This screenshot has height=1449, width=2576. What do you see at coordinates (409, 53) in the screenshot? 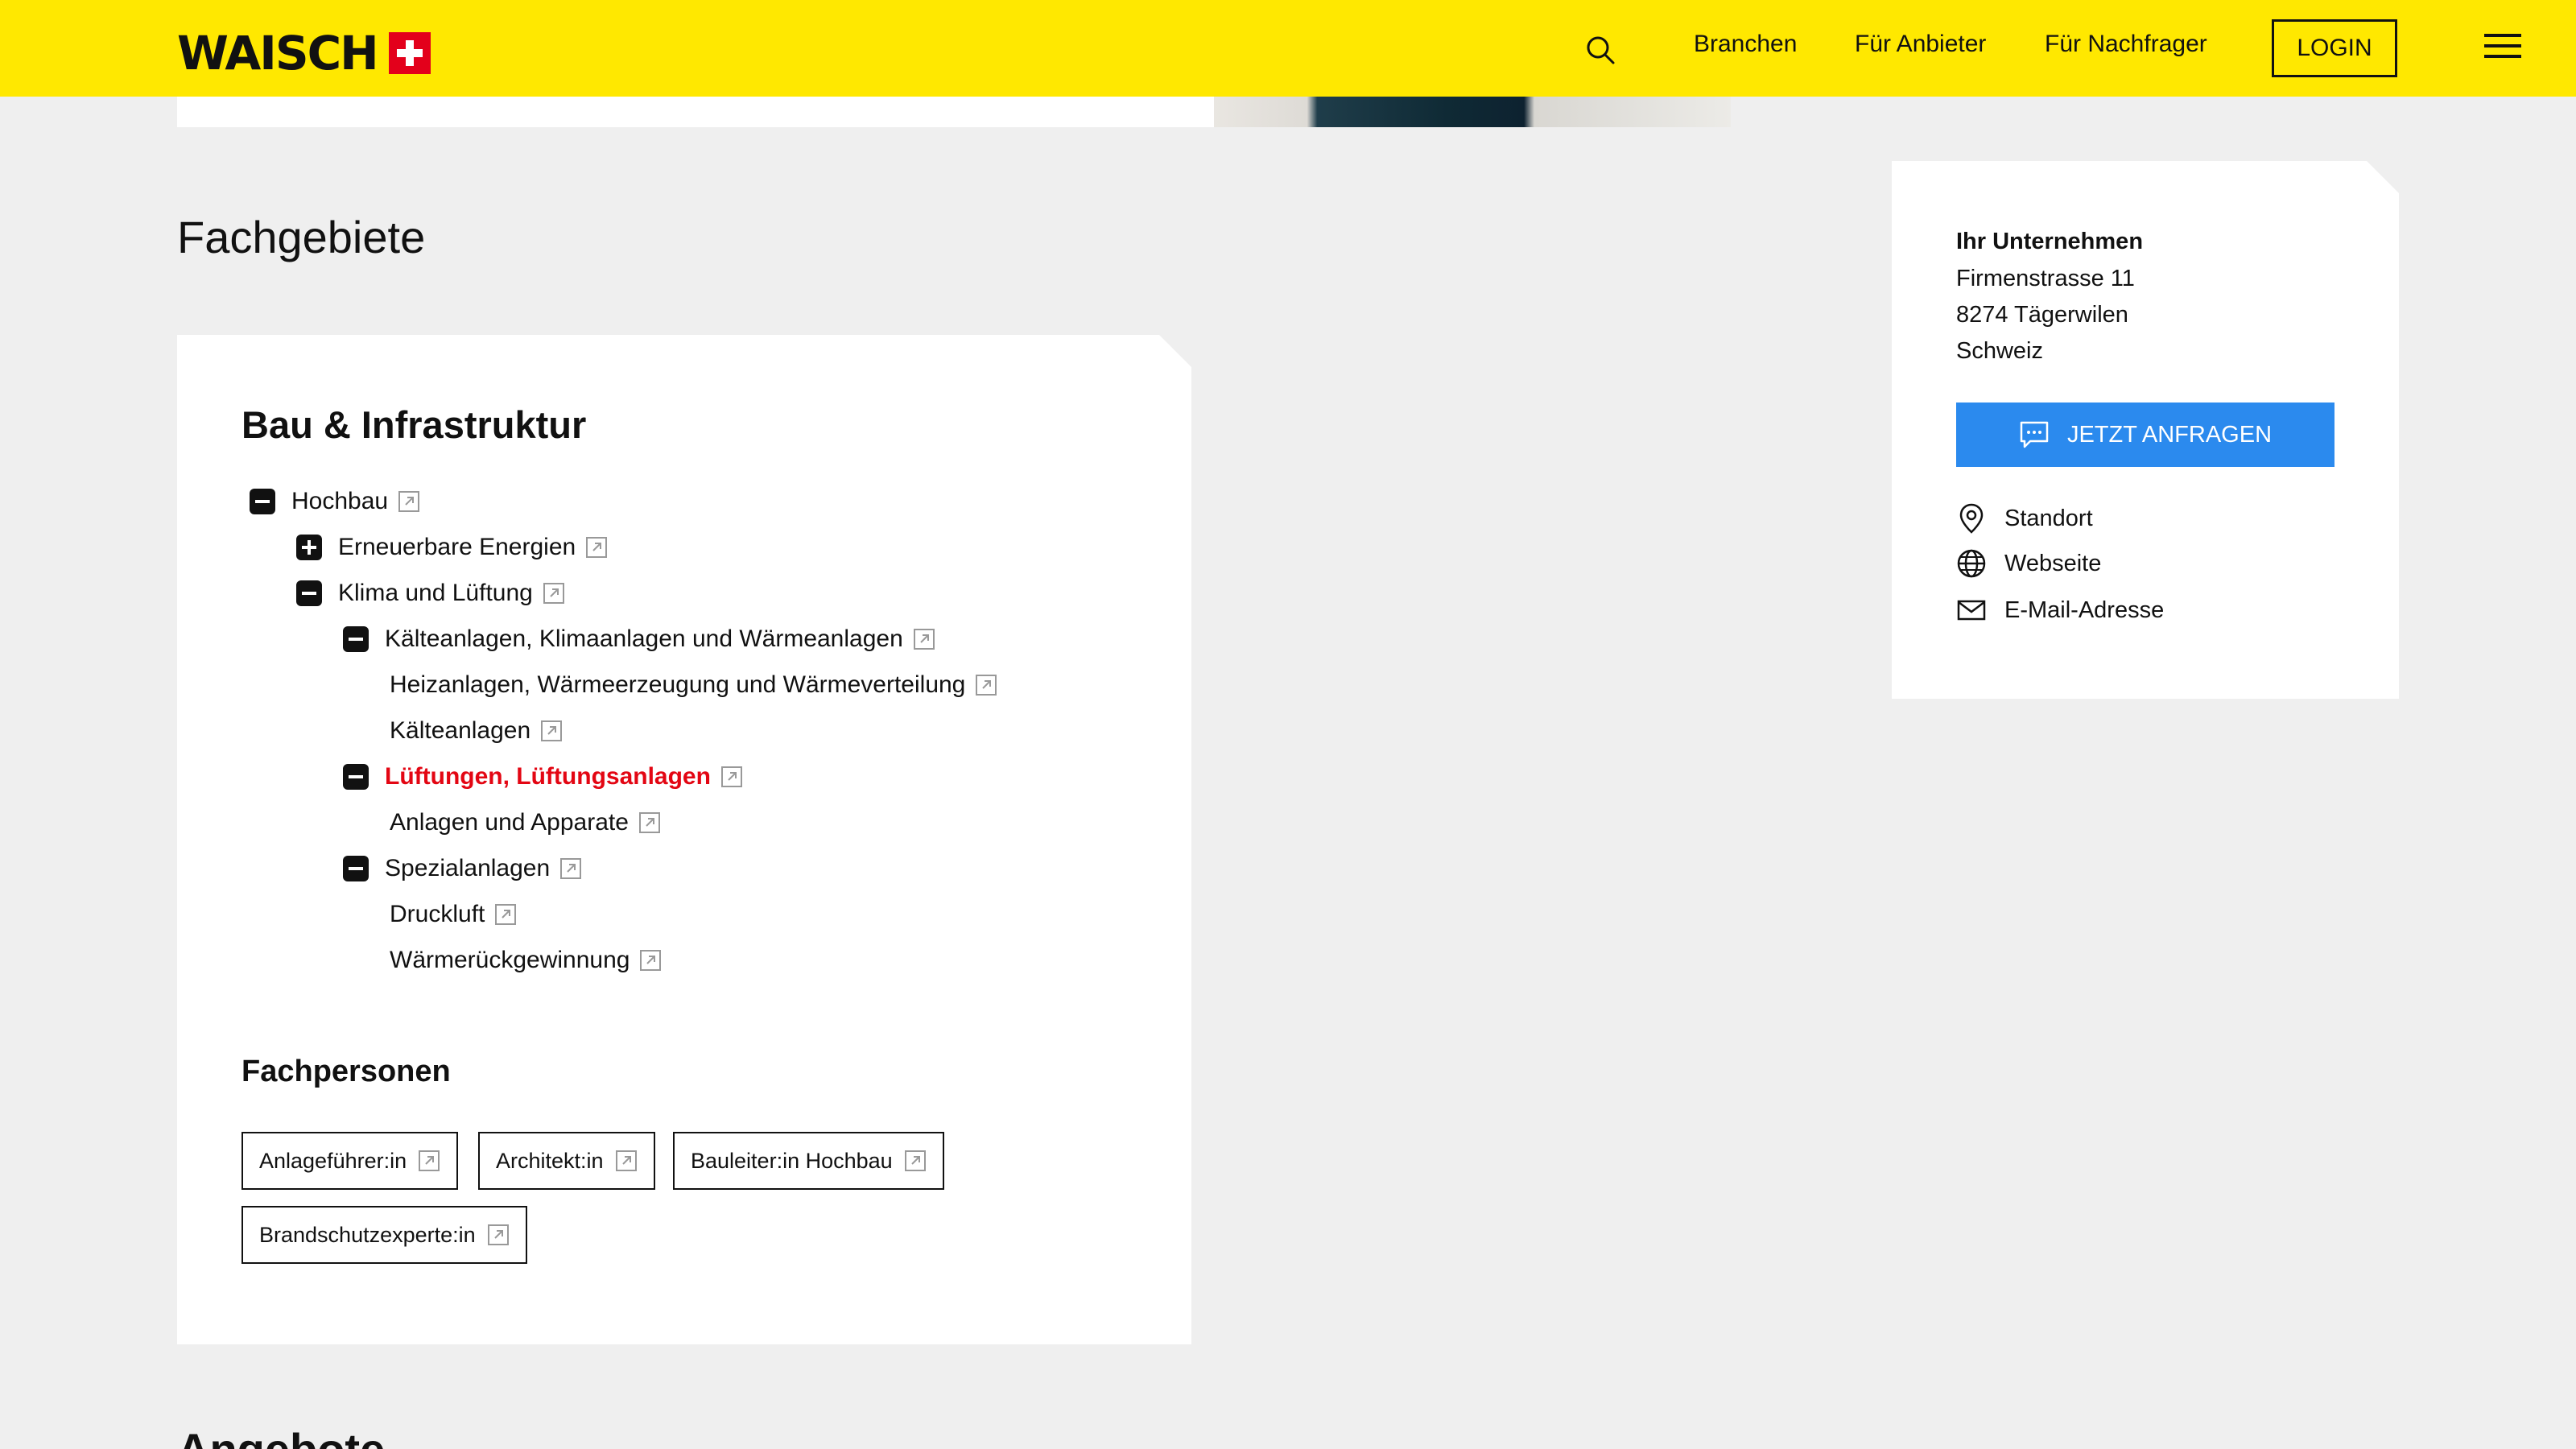
I see `swiss-flag-icon` at bounding box center [409, 53].